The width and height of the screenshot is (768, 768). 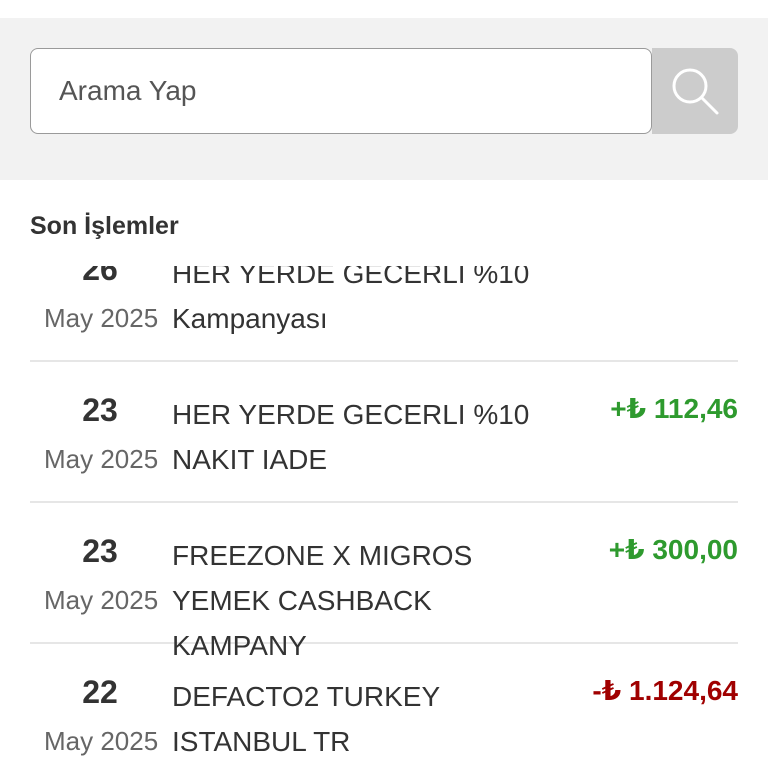 I want to click on transaction-description: HER YERDE GECERLI %10 NAKIT IADE, so click(x=351, y=437).